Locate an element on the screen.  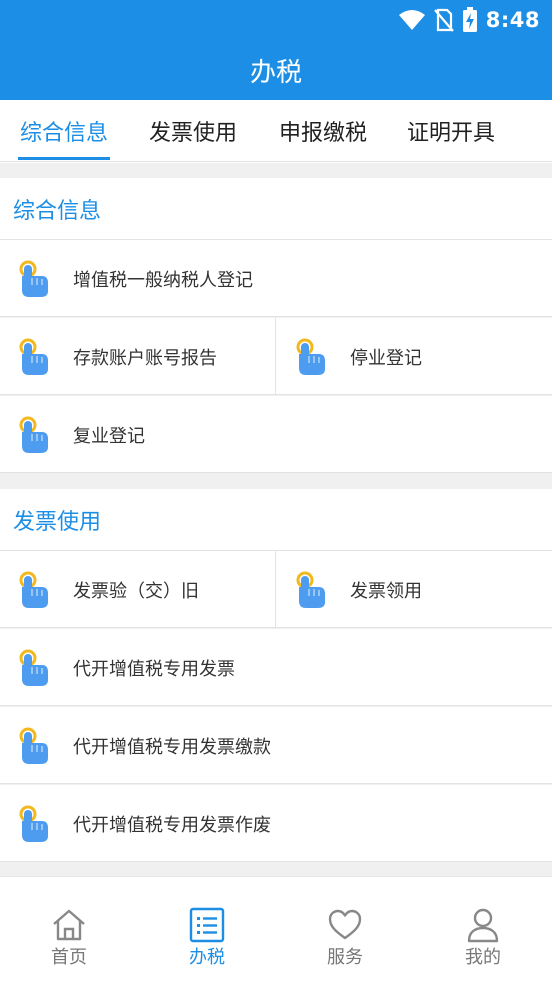
item-label: 复业登记 is located at coordinates (109, 436).